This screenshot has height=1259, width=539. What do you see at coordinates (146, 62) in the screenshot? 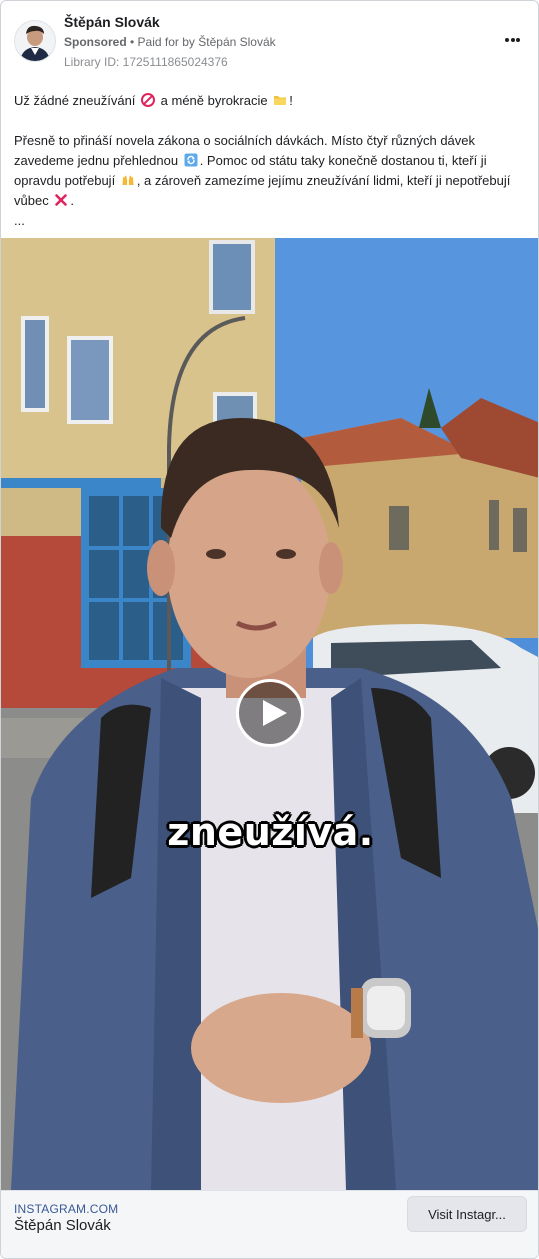
I see `library-id: Library ID: 1725111865024376` at bounding box center [146, 62].